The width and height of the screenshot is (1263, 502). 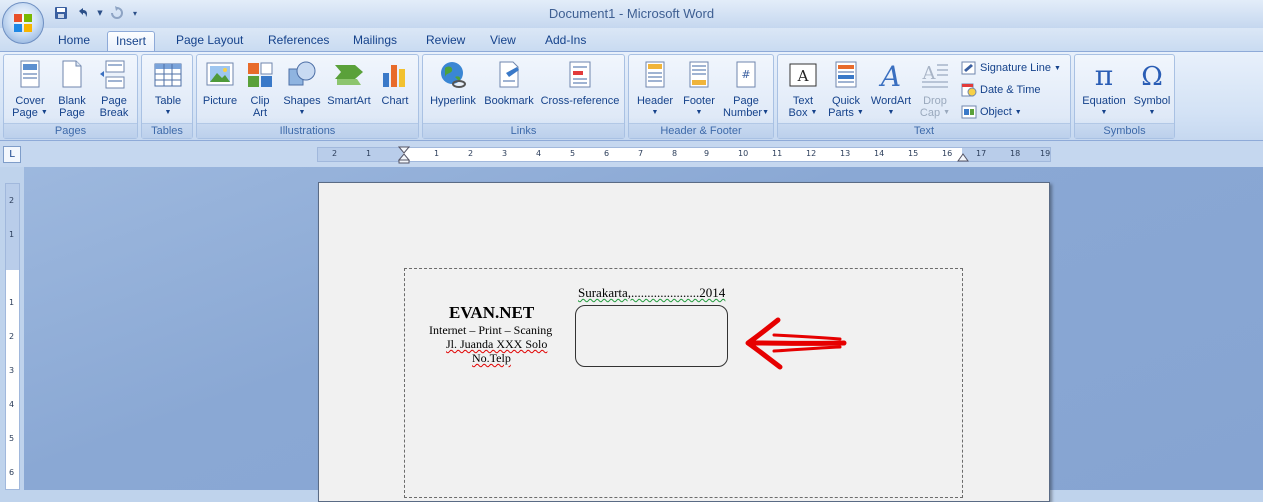 What do you see at coordinates (699, 101) in the screenshot?
I see `footer-label: Footer` at bounding box center [699, 101].